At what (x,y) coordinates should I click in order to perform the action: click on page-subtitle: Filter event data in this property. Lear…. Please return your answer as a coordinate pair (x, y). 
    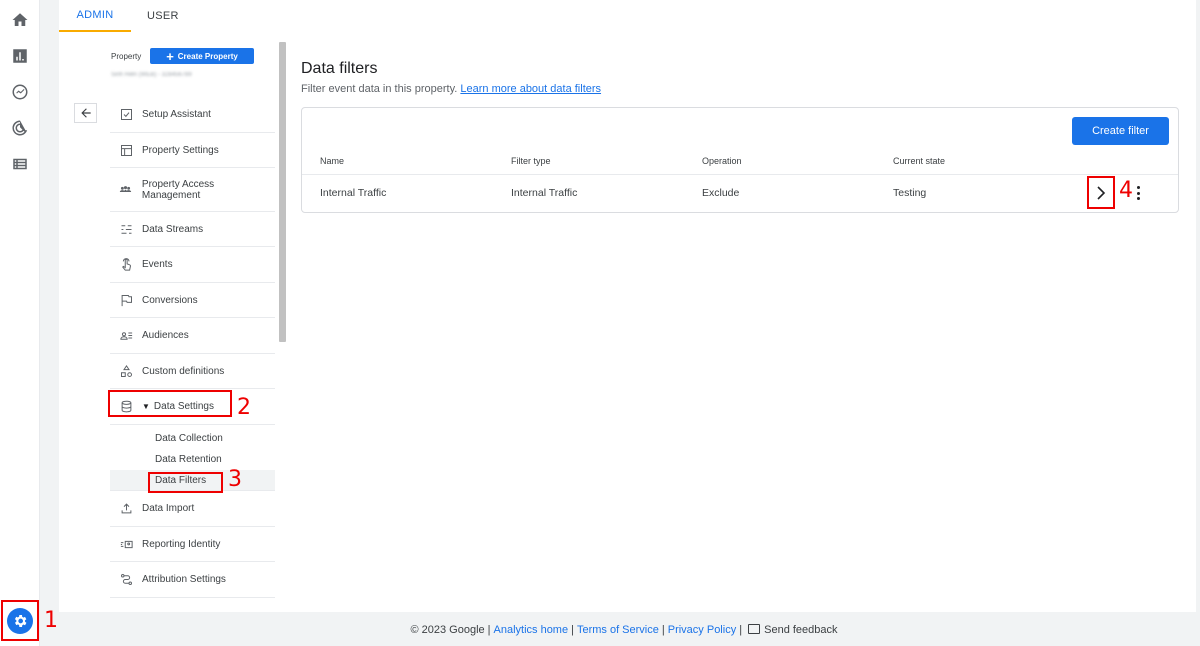
    Looking at the image, I should click on (451, 89).